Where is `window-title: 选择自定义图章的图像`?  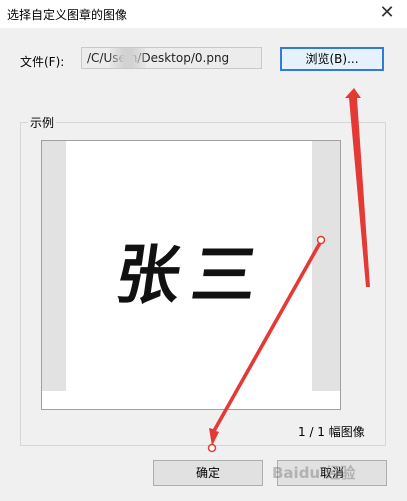 window-title: 选择自定义图章的图像 is located at coordinates (67, 15).